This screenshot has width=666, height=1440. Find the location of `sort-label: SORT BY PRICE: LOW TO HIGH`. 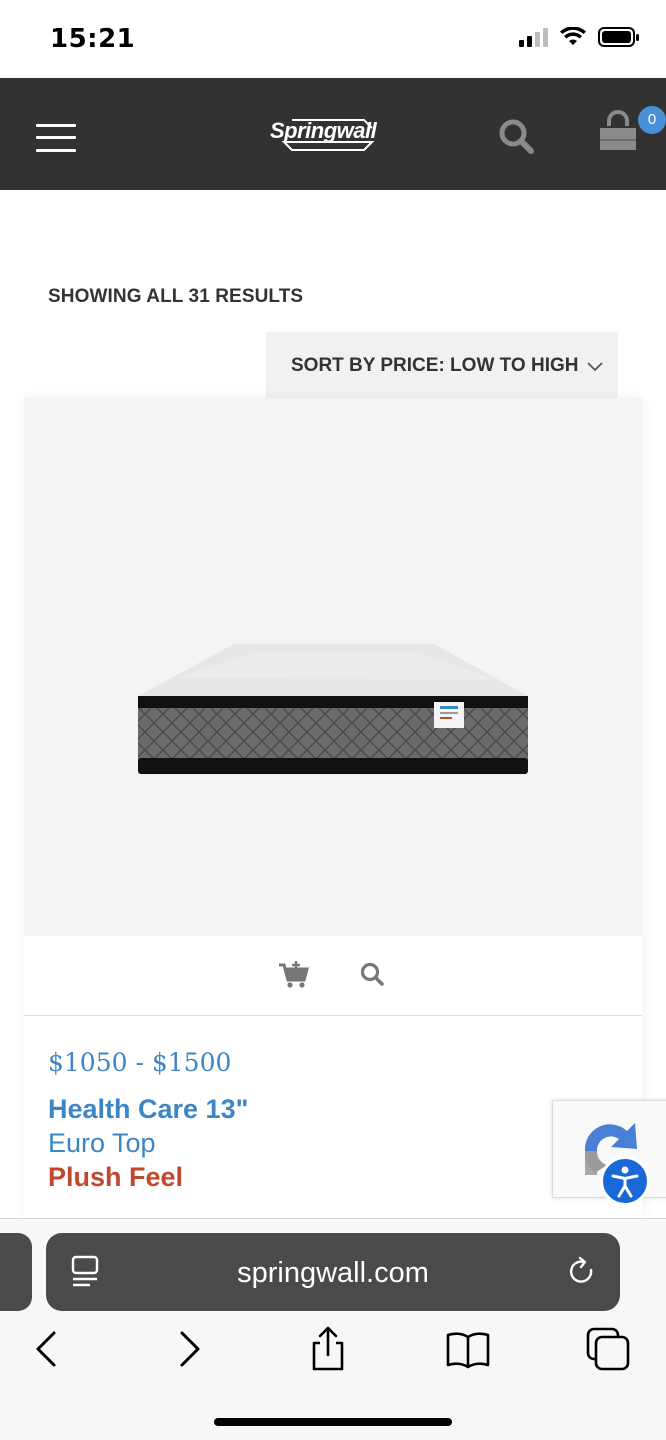

sort-label: SORT BY PRICE: LOW TO HIGH is located at coordinates (435, 365).